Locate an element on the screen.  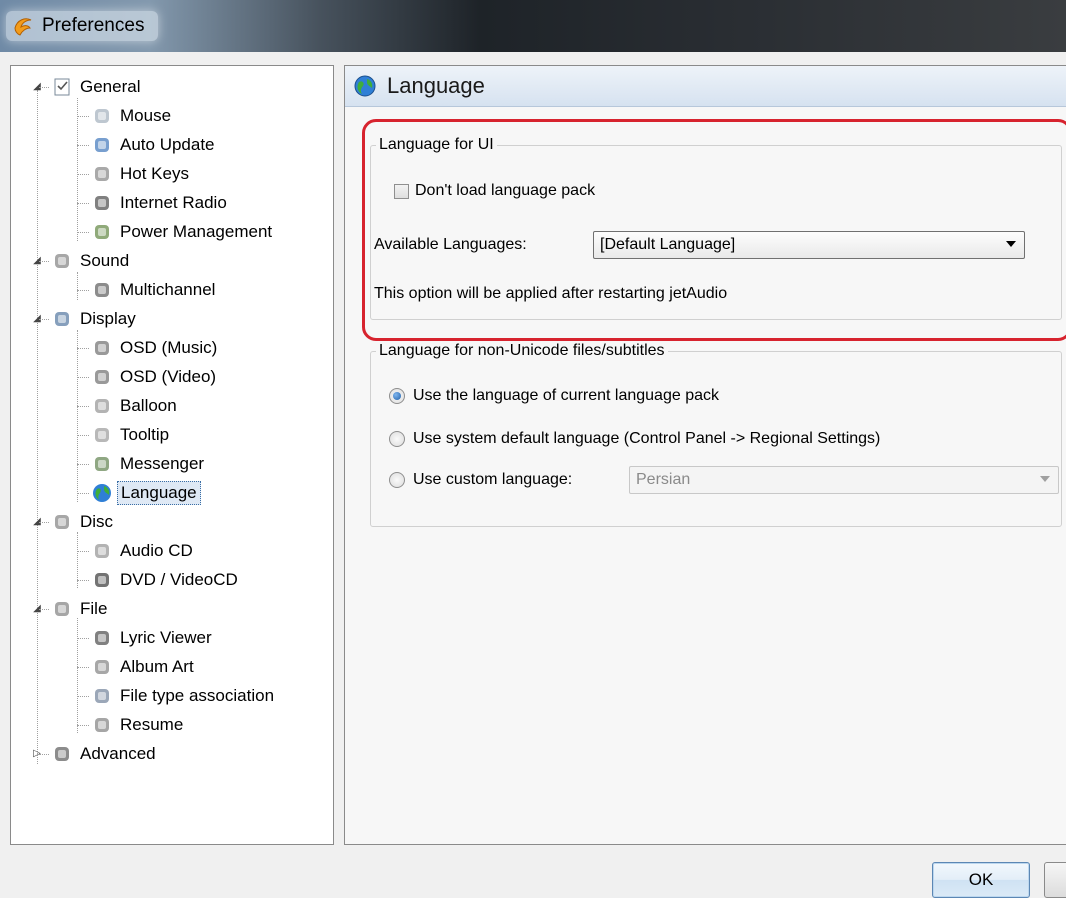
checklist-icon is located at coordinates (62, 87).